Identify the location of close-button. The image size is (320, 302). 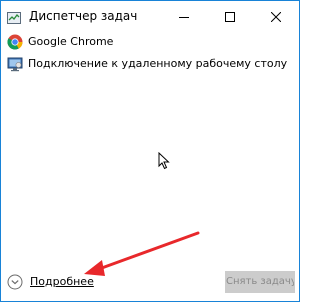
(276, 16).